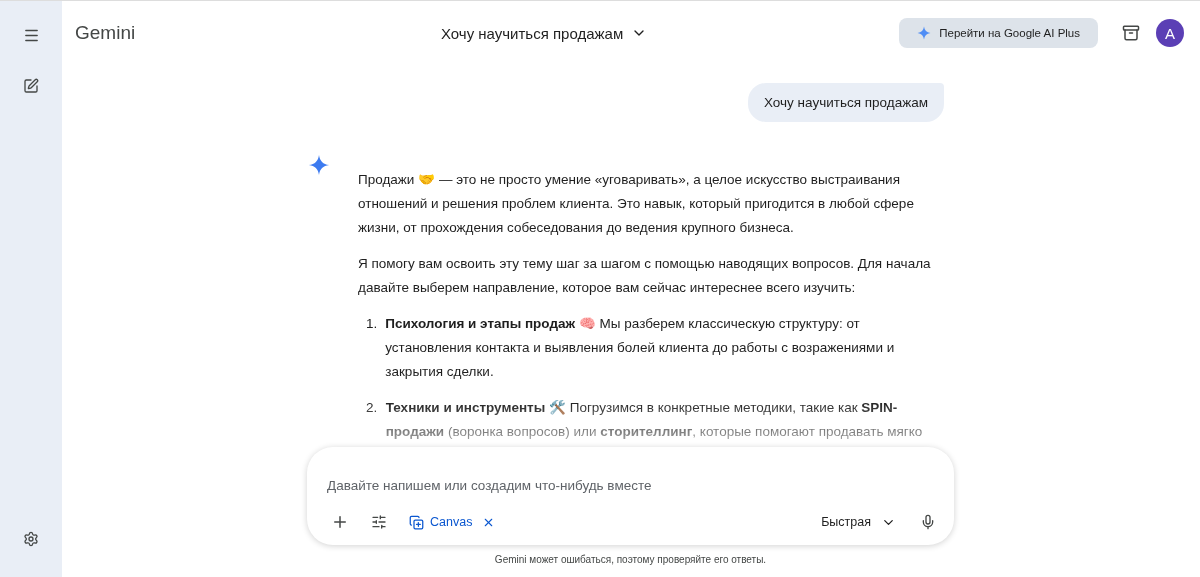 The image size is (1200, 577). What do you see at coordinates (858, 522) in the screenshot?
I see `model-dropdown: Быстрая` at bounding box center [858, 522].